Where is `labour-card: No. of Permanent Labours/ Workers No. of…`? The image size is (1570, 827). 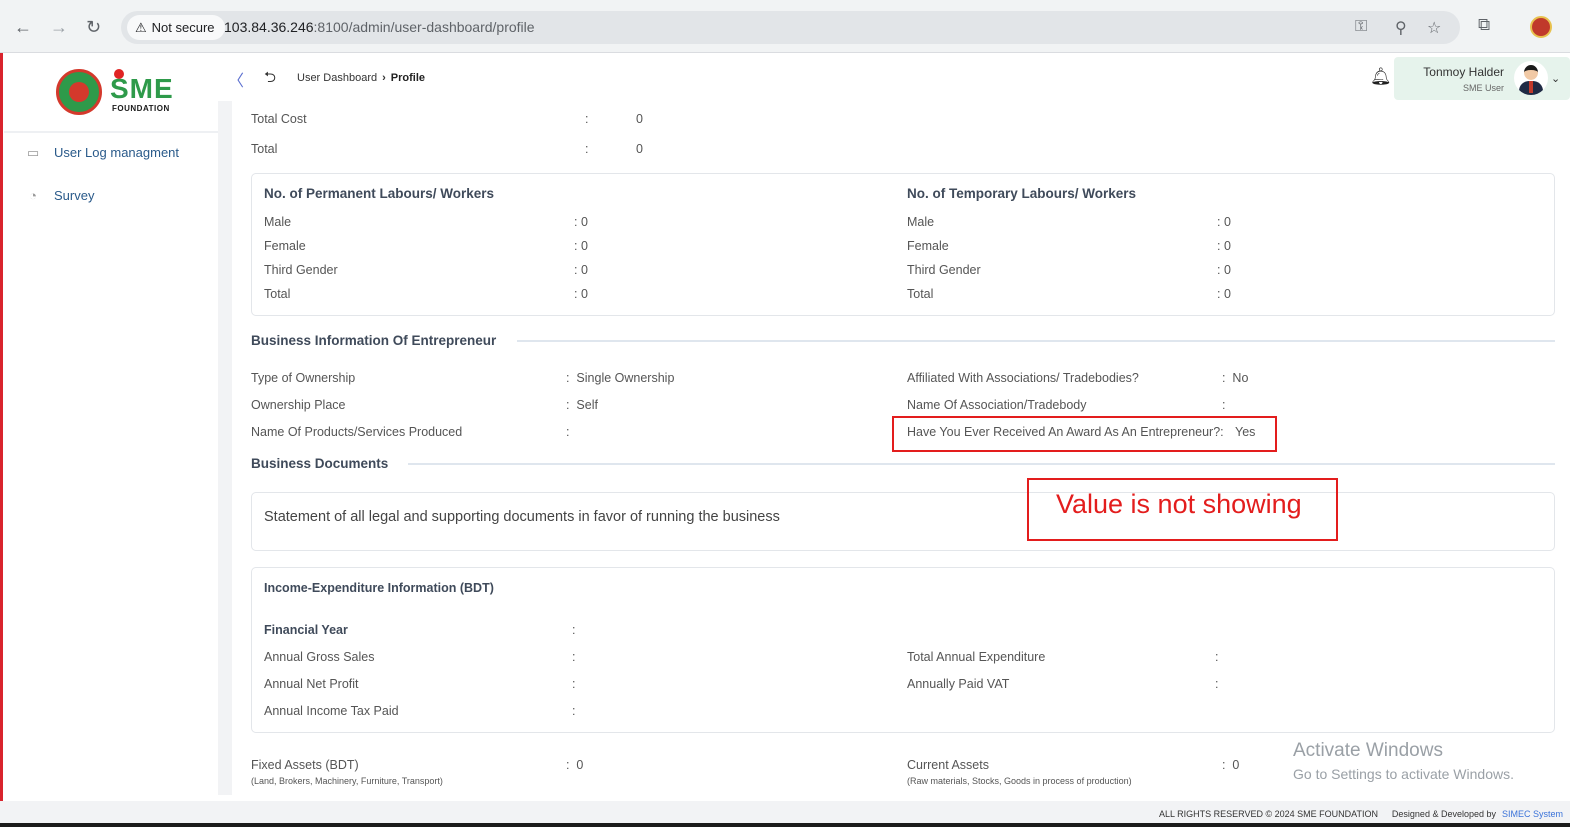 labour-card: No. of Permanent Labours/ Workers No. of… is located at coordinates (903, 244).